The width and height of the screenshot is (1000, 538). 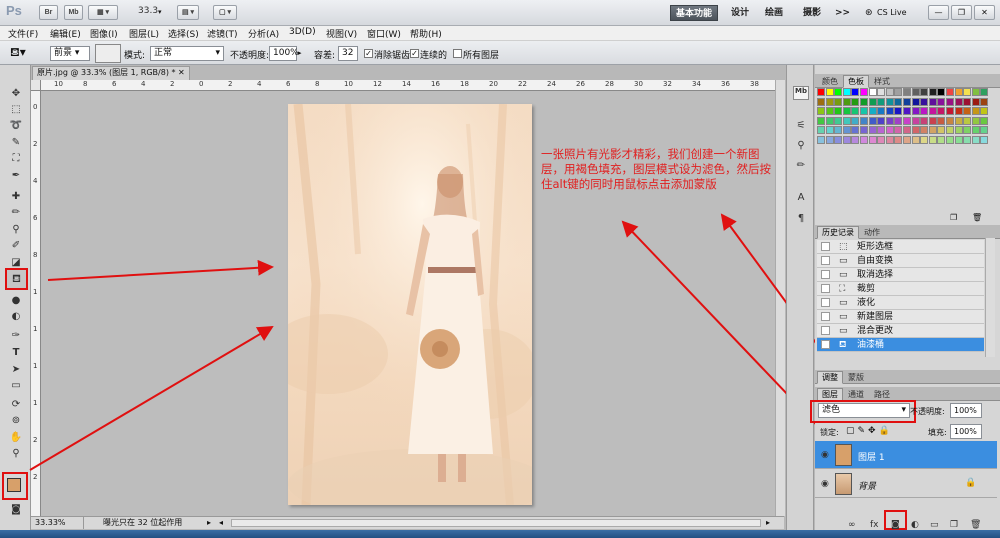 What do you see at coordinates (801, 93) in the screenshot?
I see `mini-bridge-panel-icon: Mb` at bounding box center [801, 93].